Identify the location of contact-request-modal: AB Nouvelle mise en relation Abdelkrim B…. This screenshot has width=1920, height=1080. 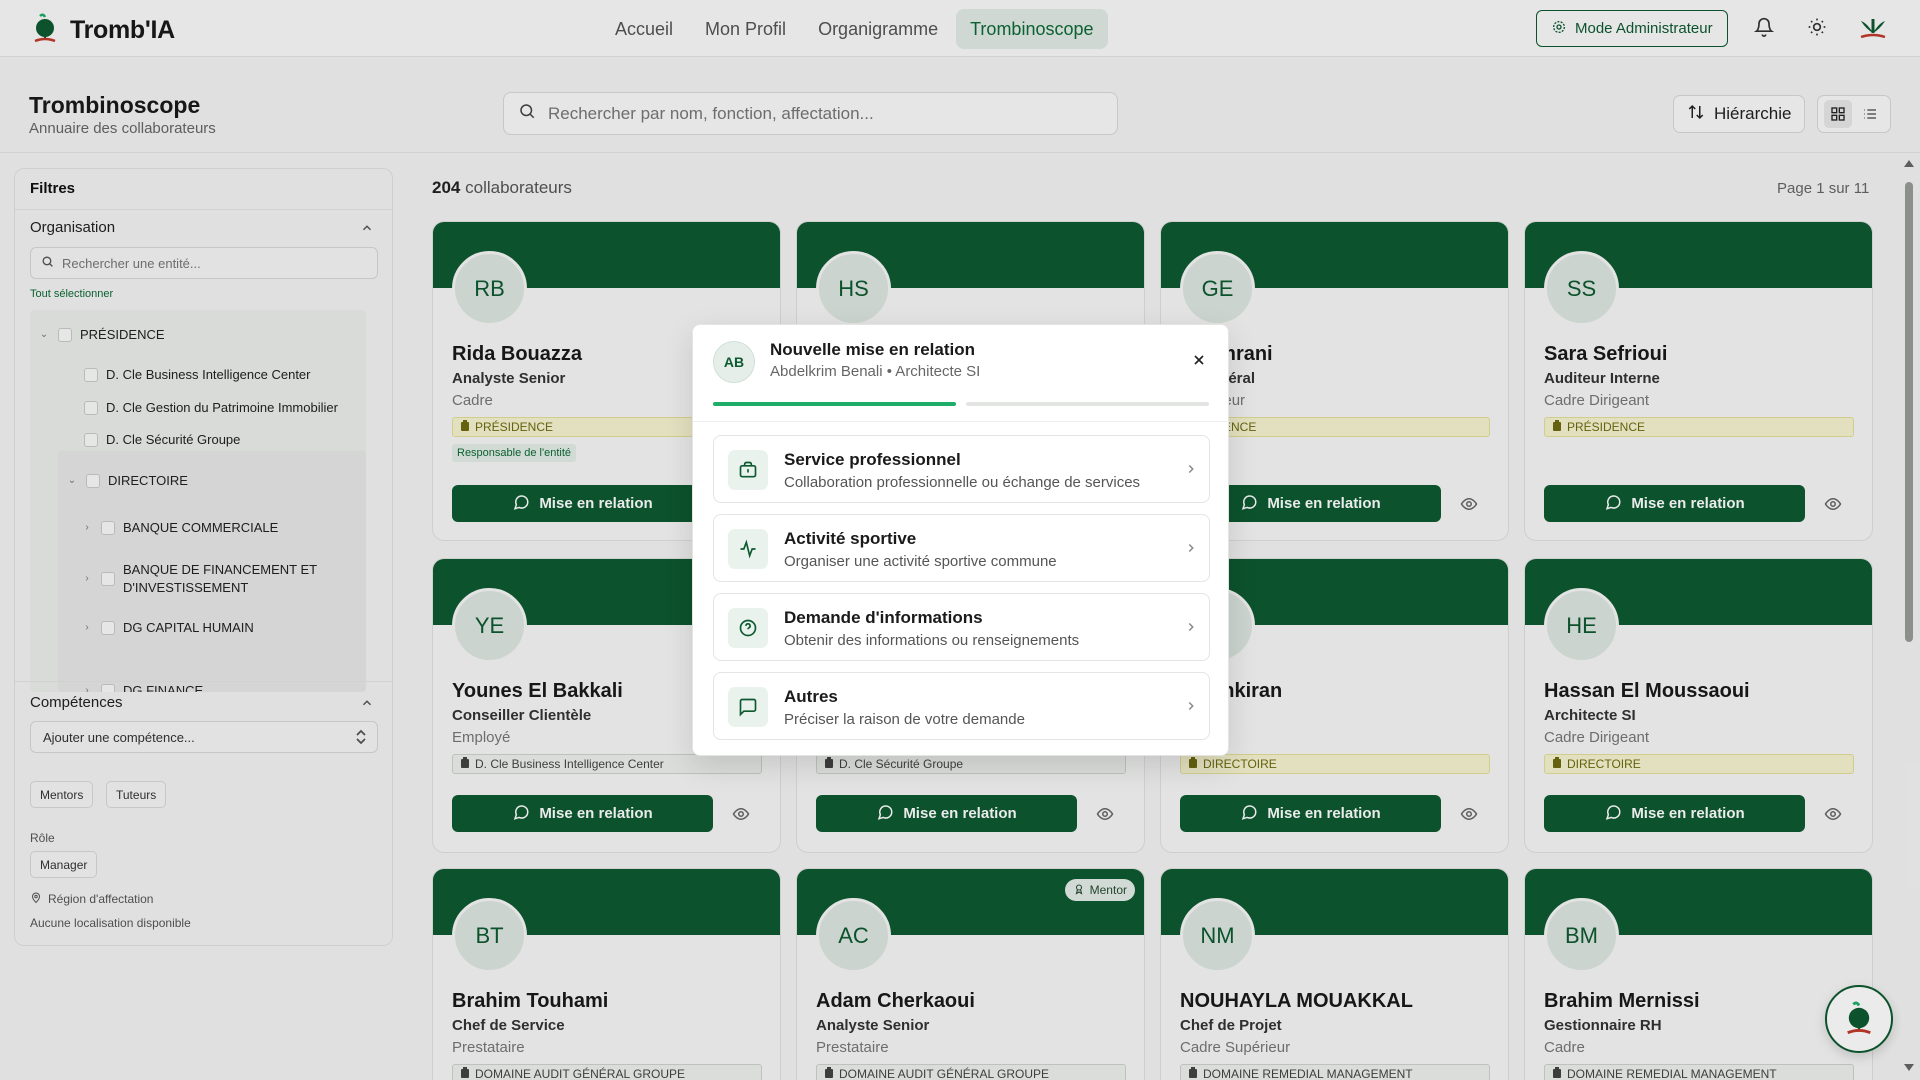
(961, 540).